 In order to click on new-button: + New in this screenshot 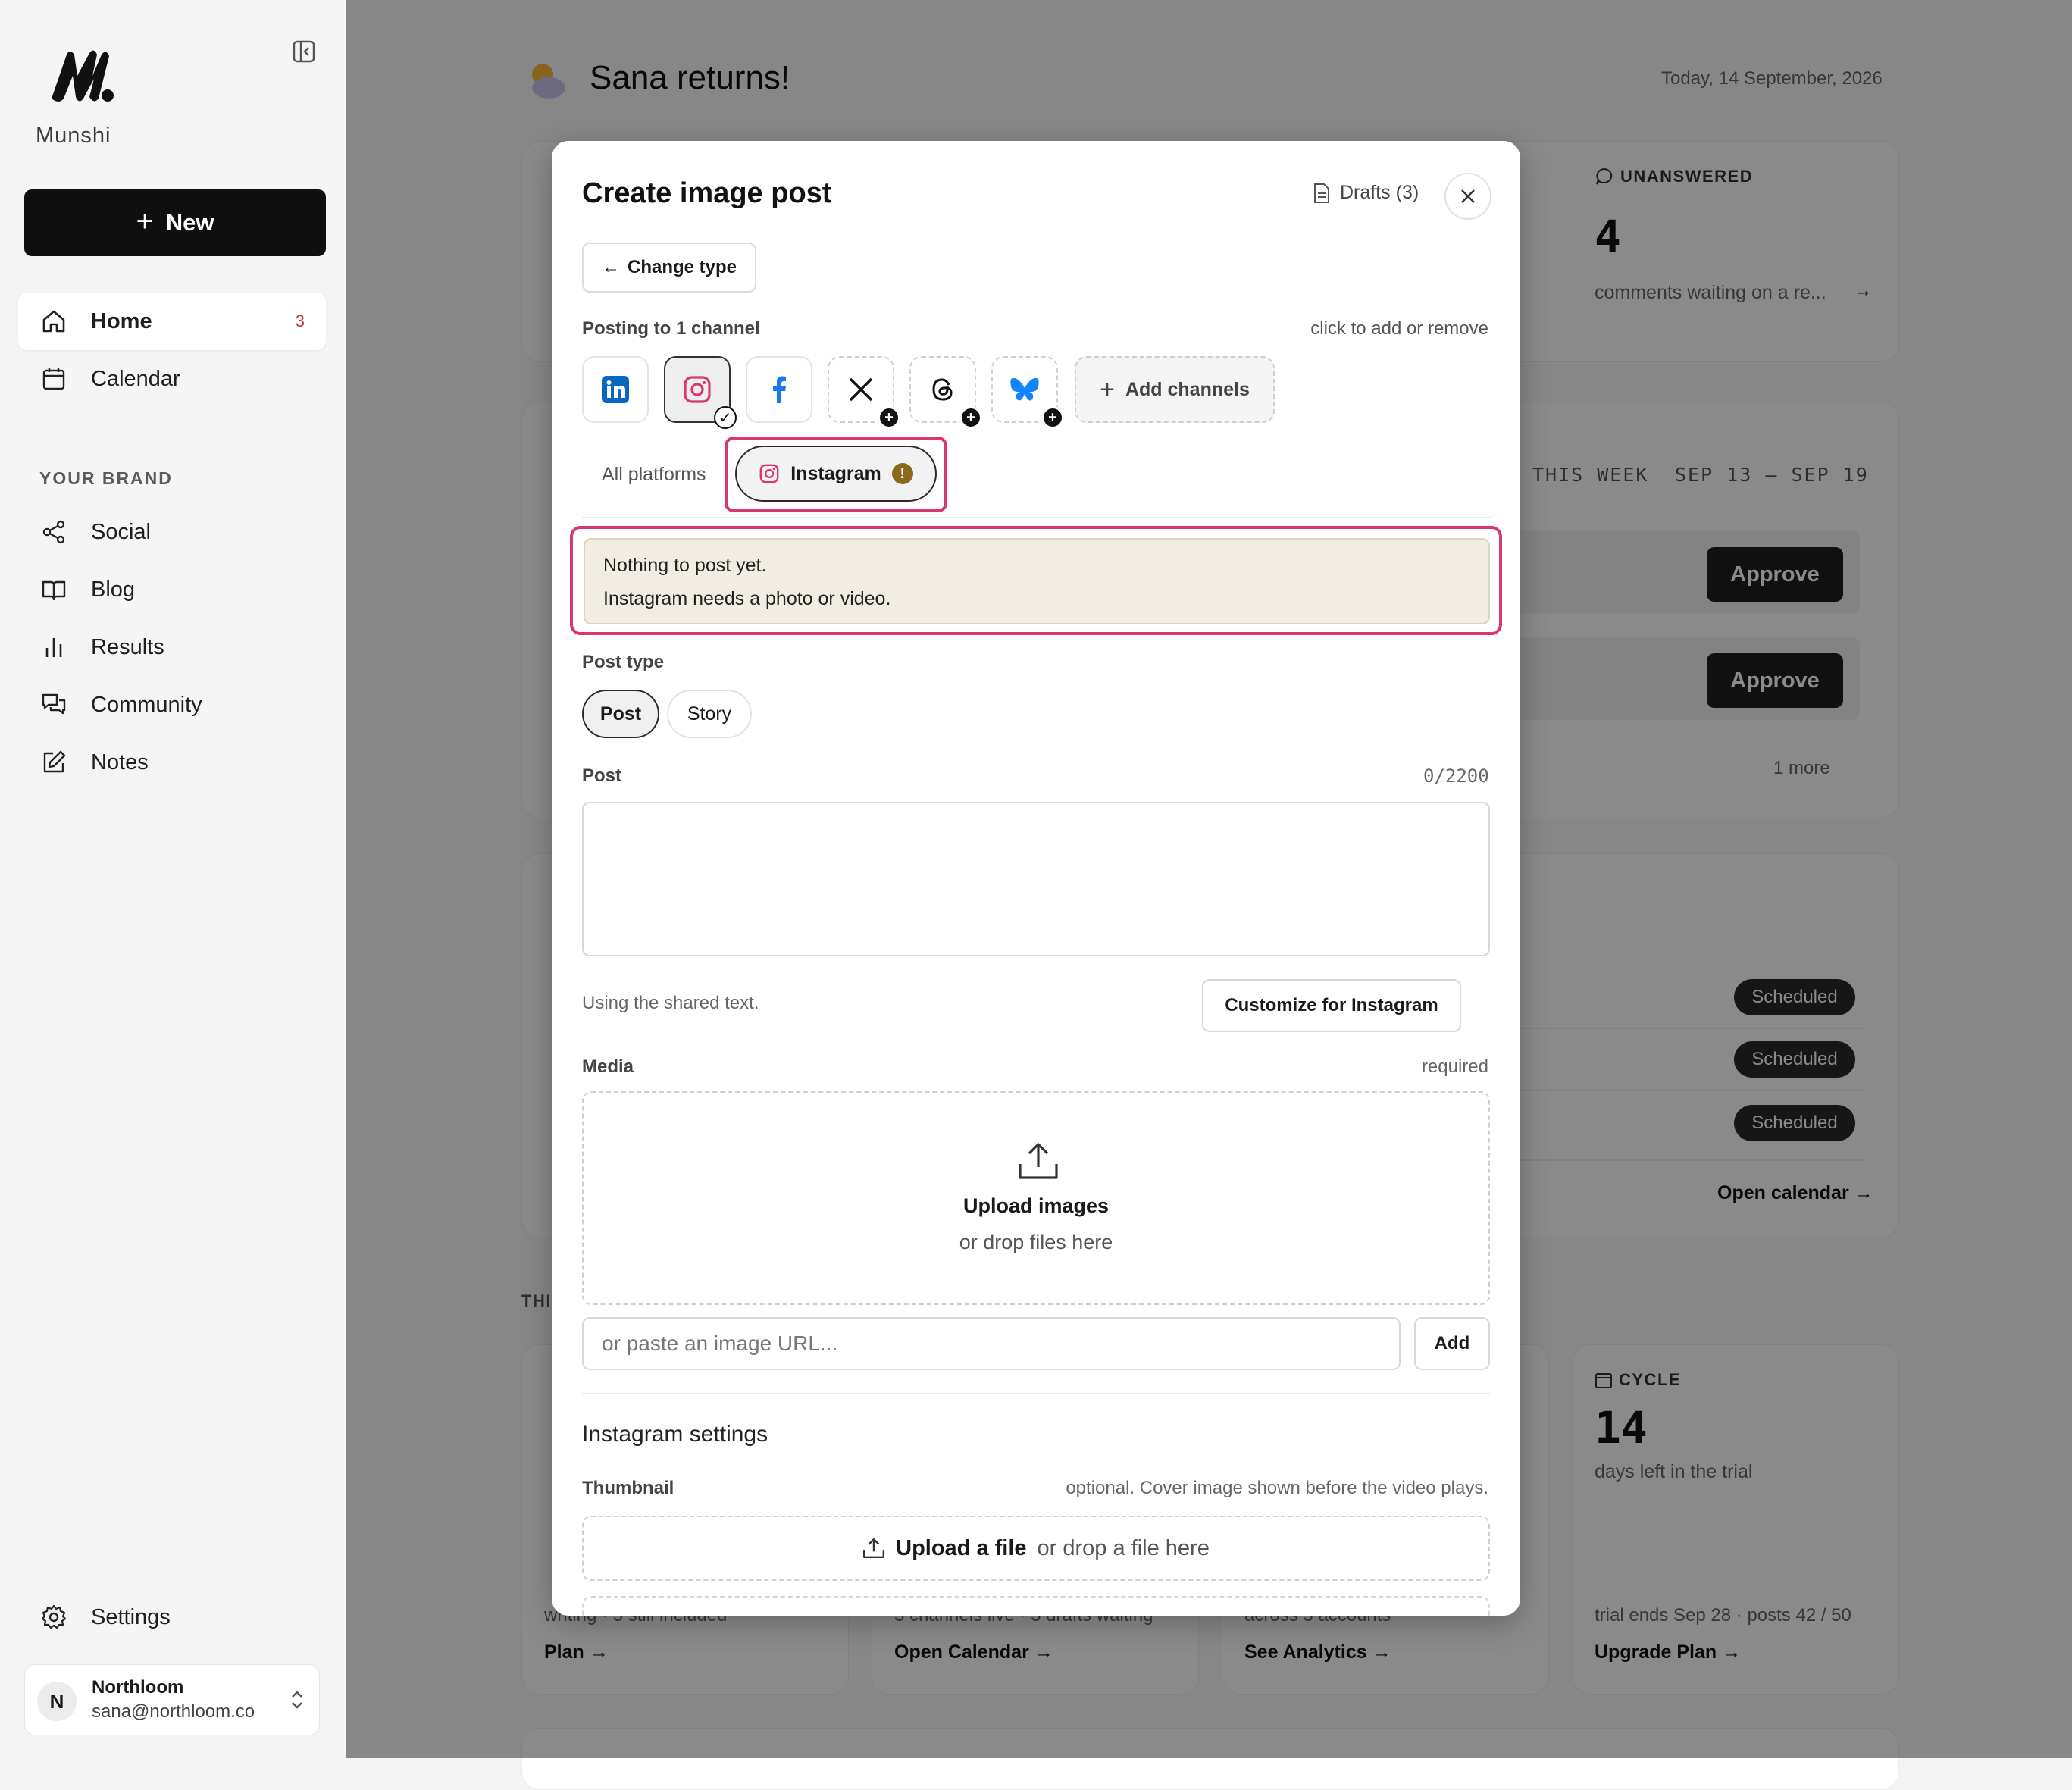, I will do `click(175, 222)`.